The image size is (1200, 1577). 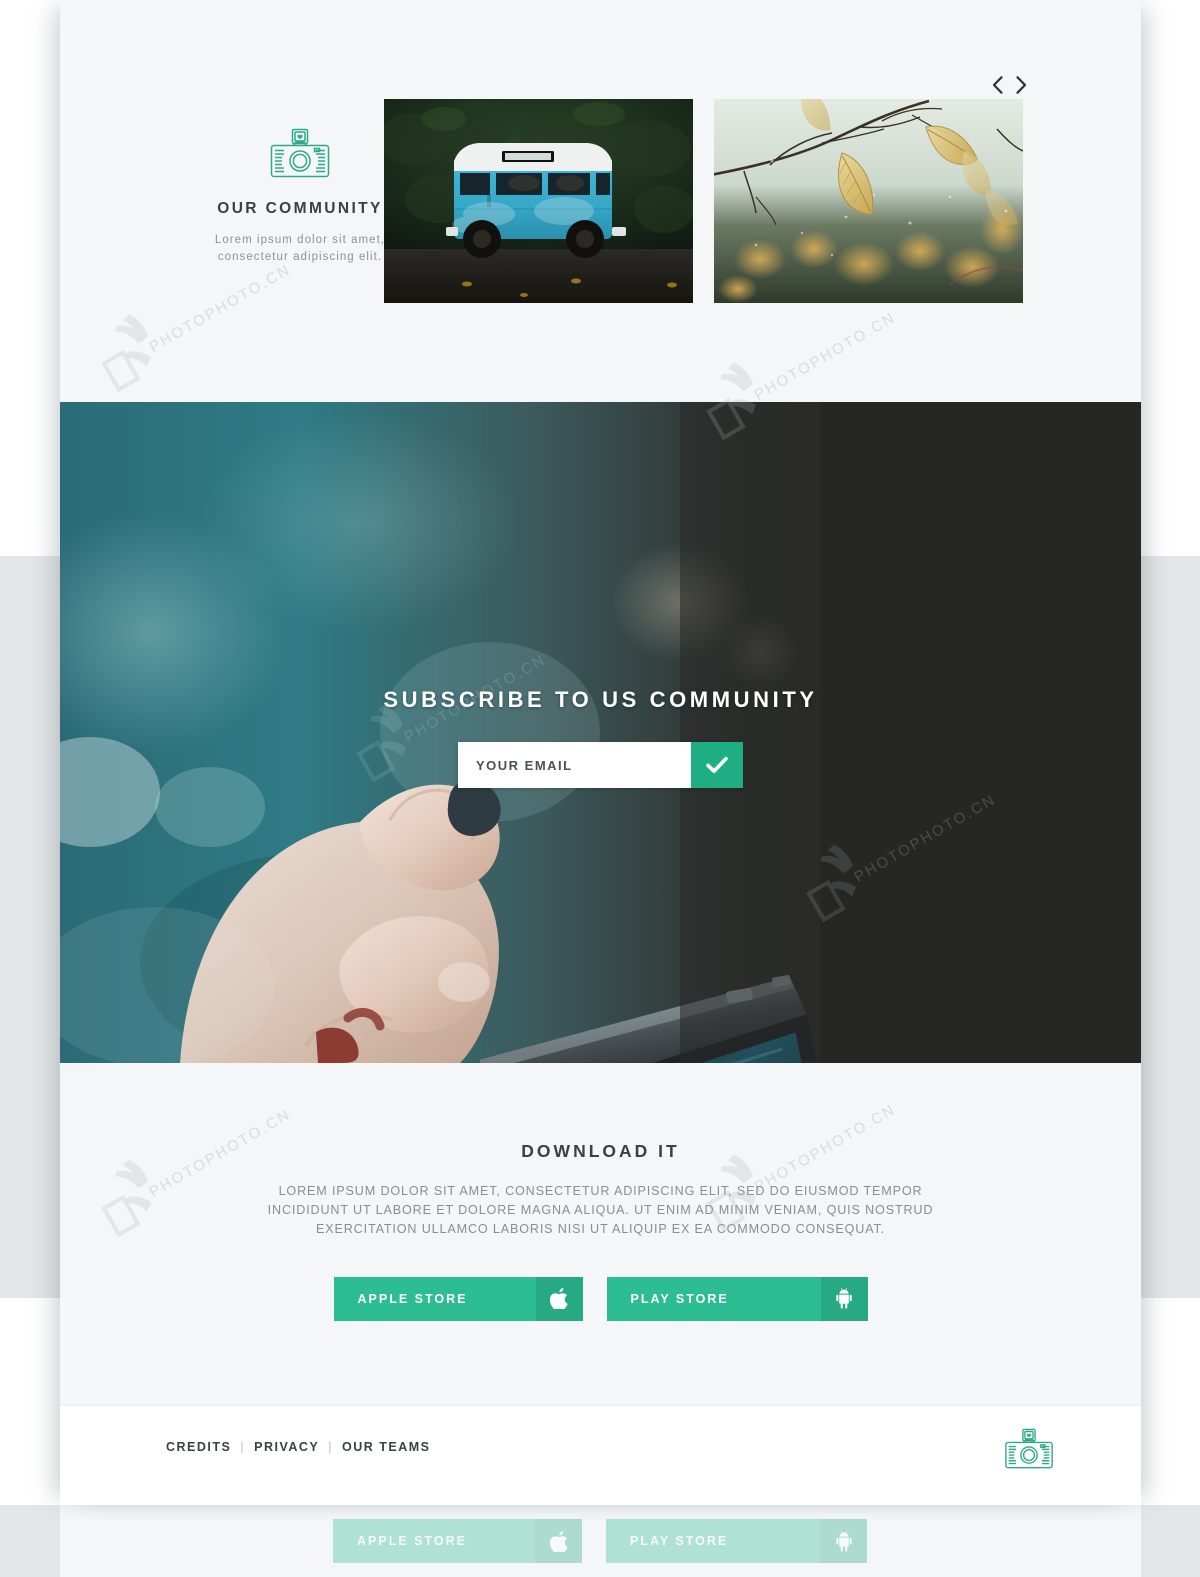 I want to click on apple-store-button: APPLE STORE, so click(x=458, y=1298).